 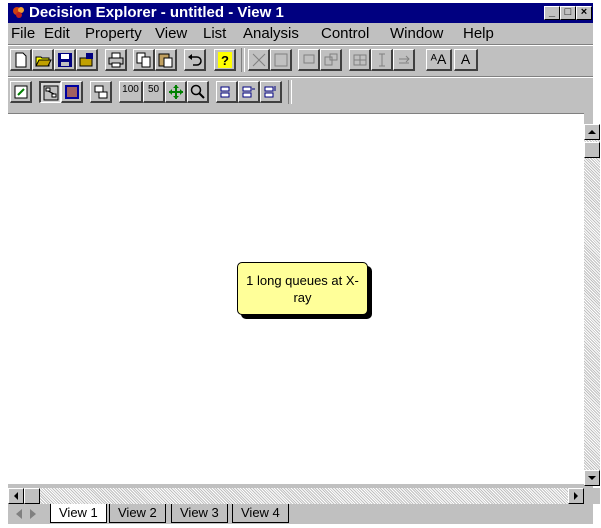 I want to click on link-concepts-button, so click(x=259, y=60).